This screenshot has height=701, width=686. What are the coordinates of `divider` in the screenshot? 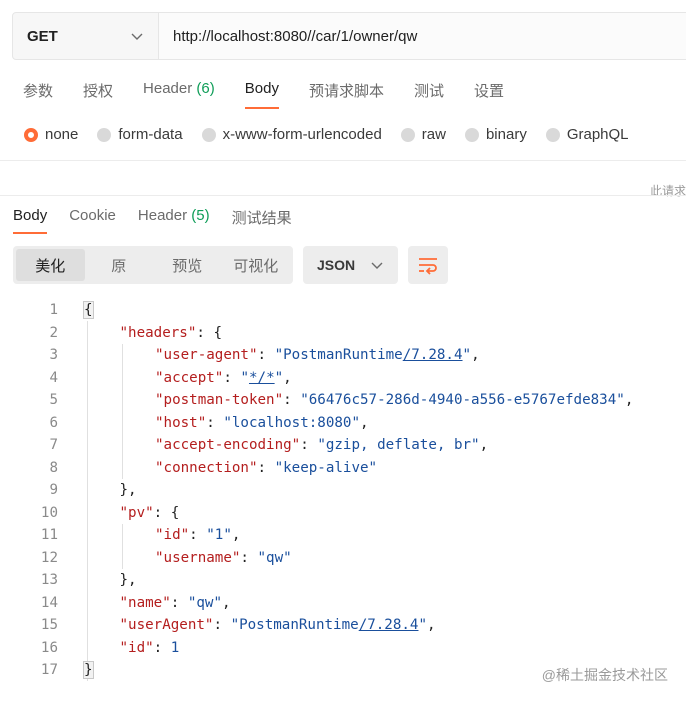 It's located at (343, 195).